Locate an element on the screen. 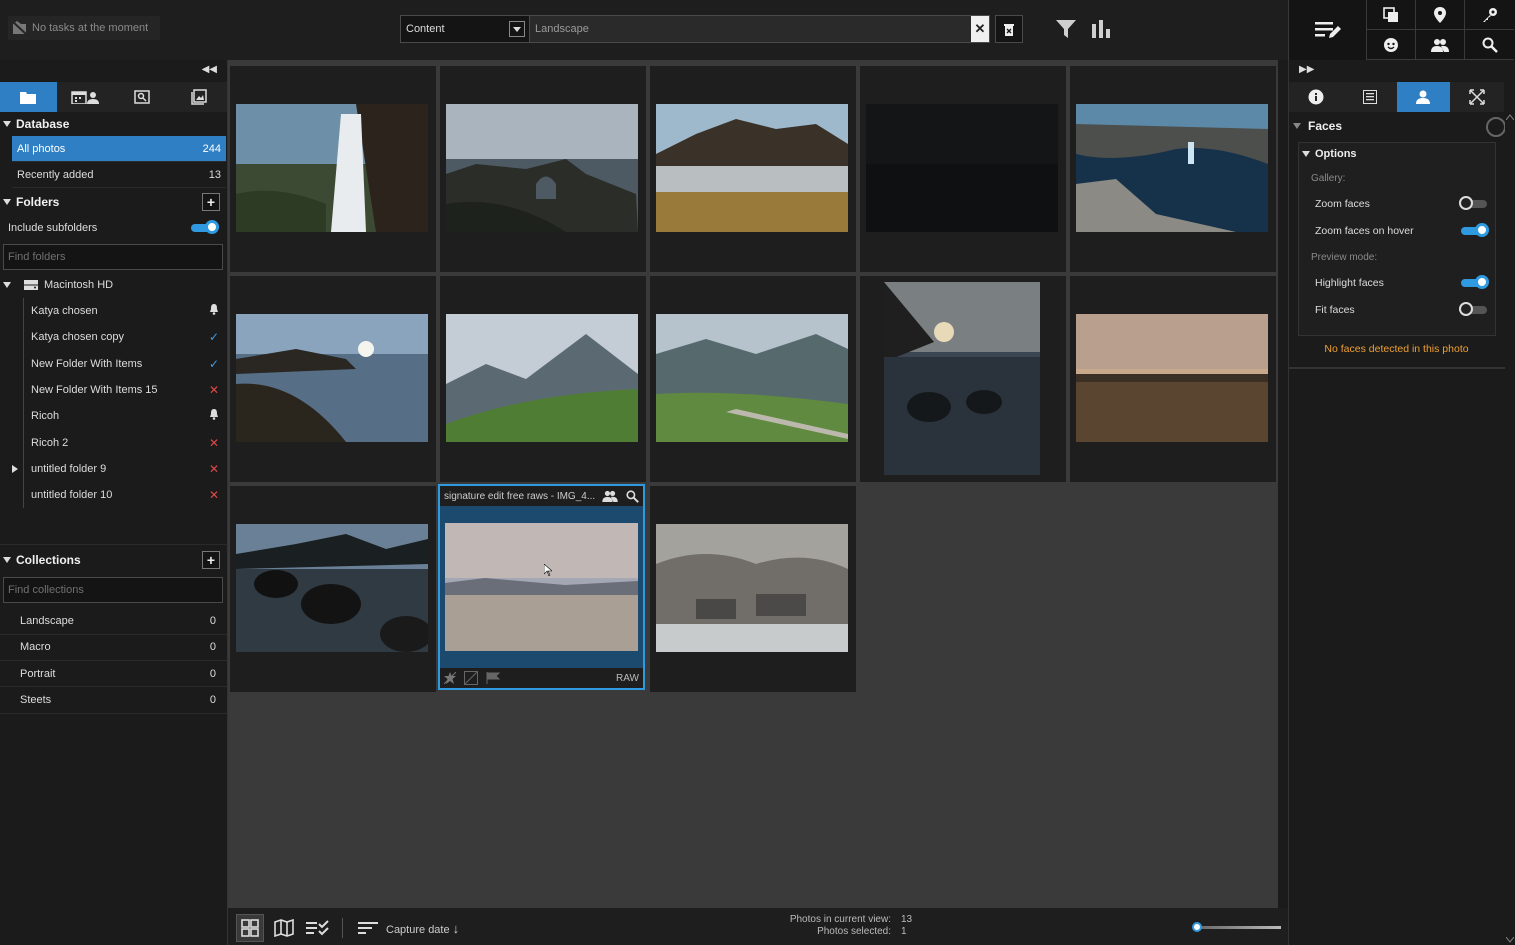 This screenshot has width=1515, height=945. add-collection-button: + is located at coordinates (211, 560).